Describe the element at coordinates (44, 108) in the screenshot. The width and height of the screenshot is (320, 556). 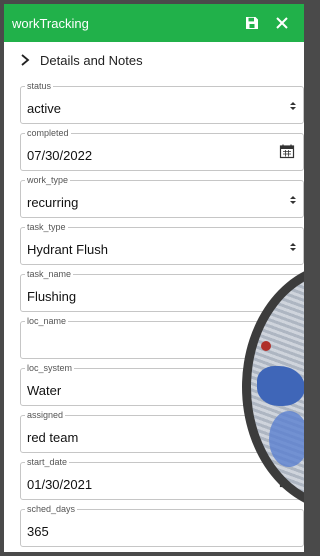
I see `status-value: active` at that location.